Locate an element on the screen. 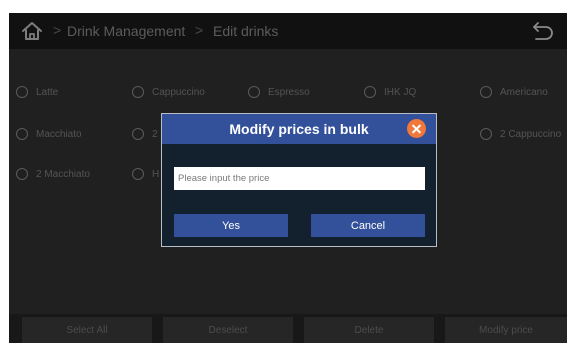  home-icon is located at coordinates (32, 31).